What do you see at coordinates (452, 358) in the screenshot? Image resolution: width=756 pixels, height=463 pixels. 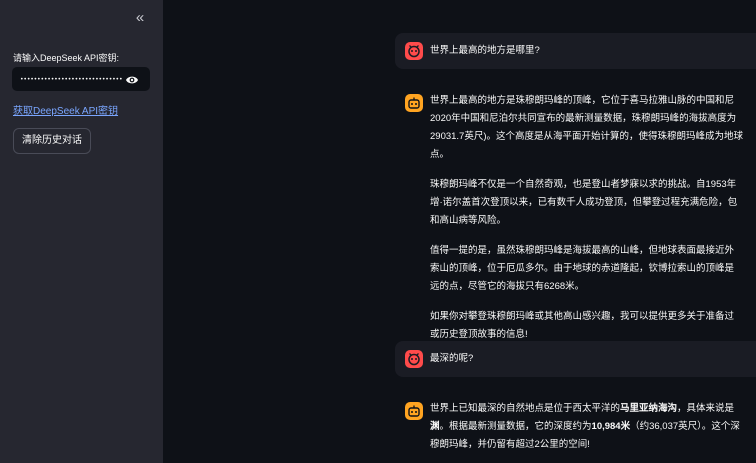 I see `user-message-text: 最深的呢?` at bounding box center [452, 358].